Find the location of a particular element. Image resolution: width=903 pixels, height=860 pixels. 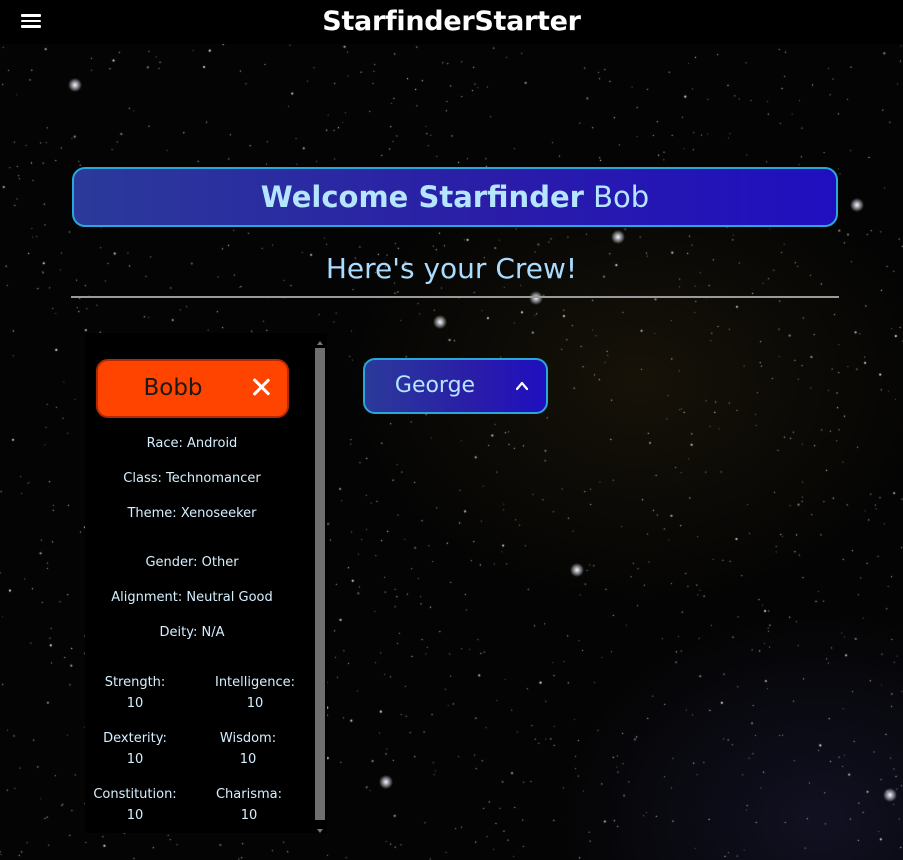

crew-heading: Here's your Crew! is located at coordinates (451, 268).